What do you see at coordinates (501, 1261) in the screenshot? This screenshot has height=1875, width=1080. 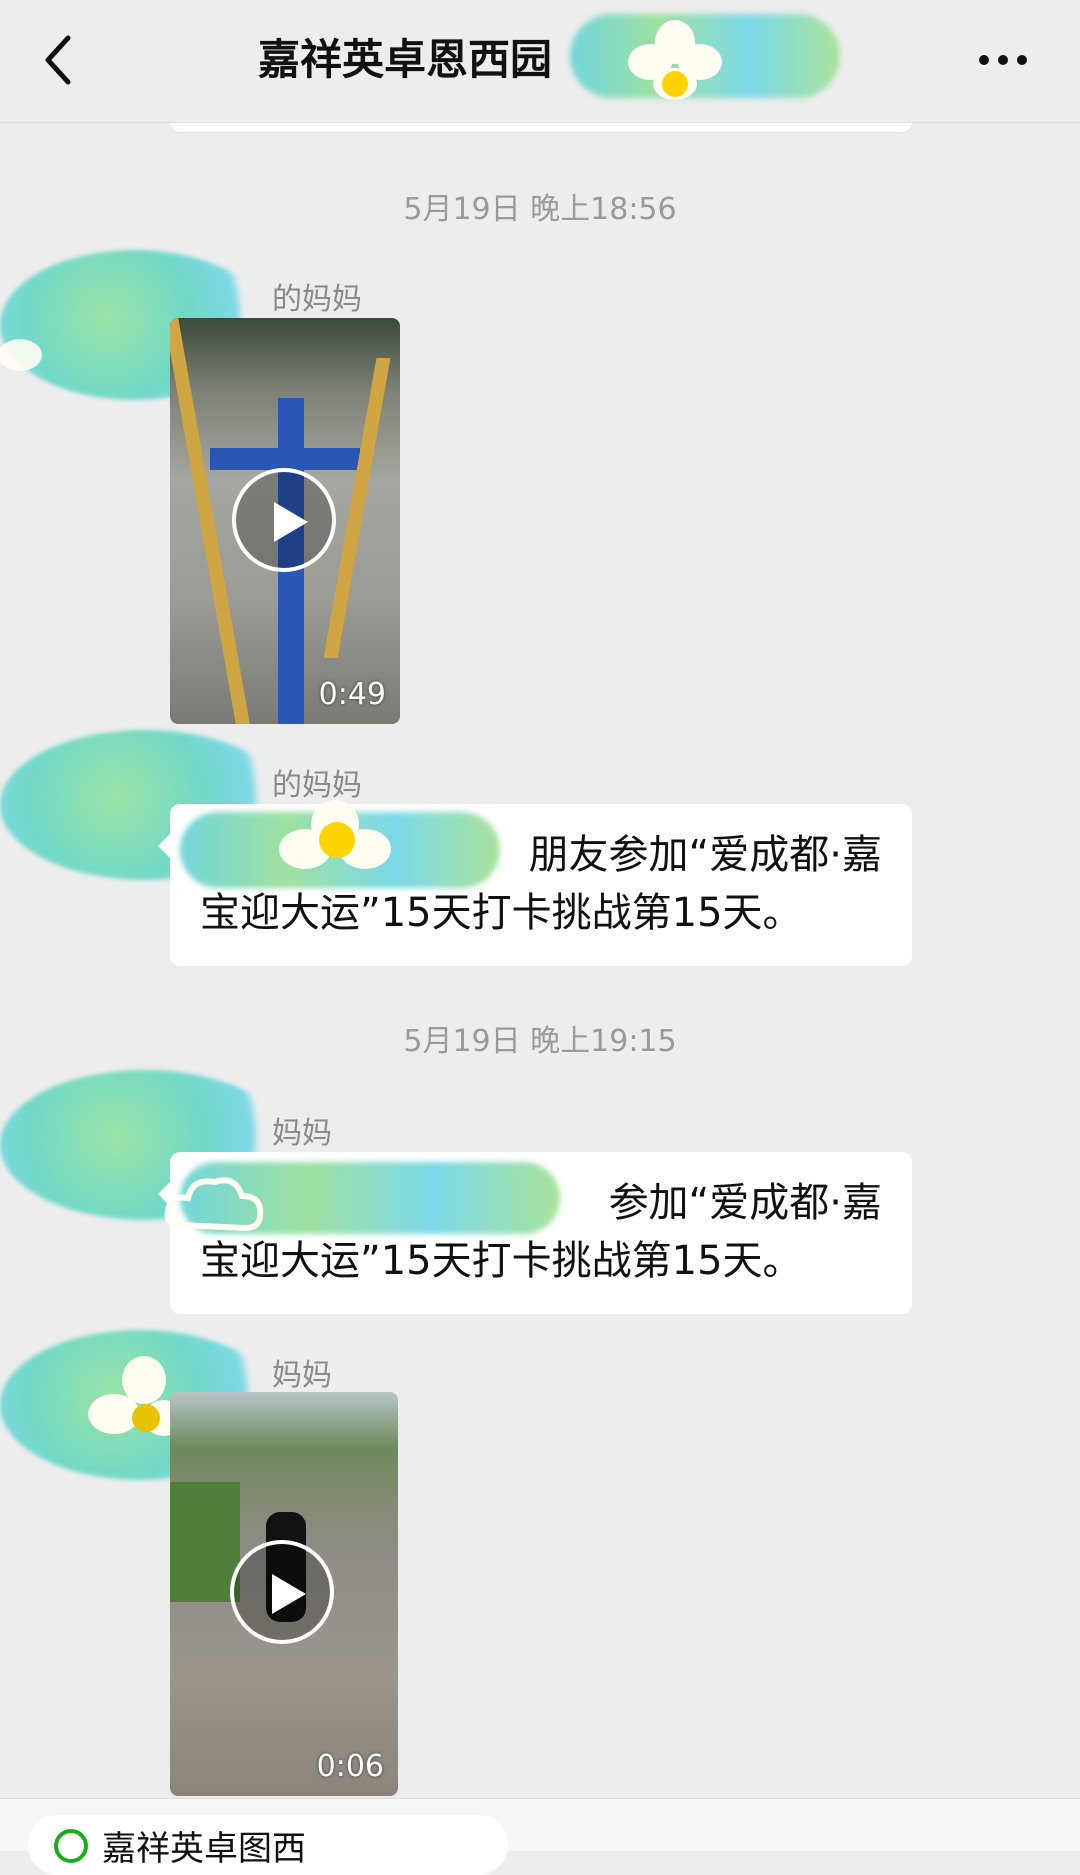 I see `message-text-line: 宝迎大运”15天打卡挑战第15天。` at bounding box center [501, 1261].